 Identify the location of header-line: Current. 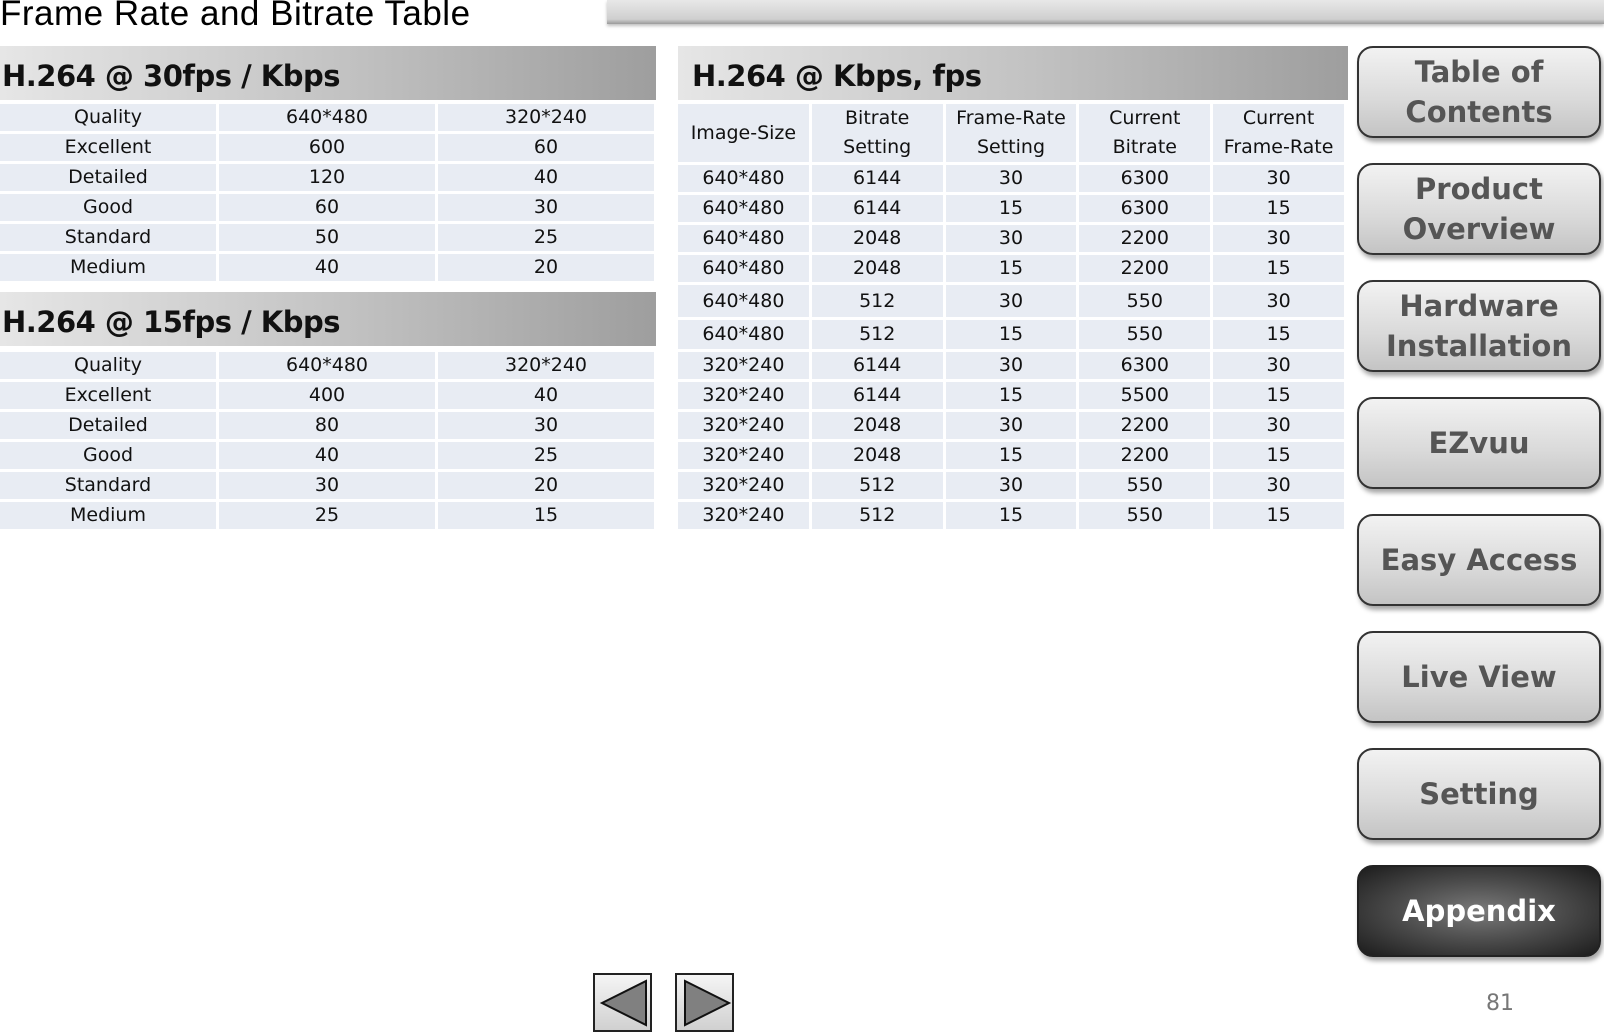
(1145, 118).